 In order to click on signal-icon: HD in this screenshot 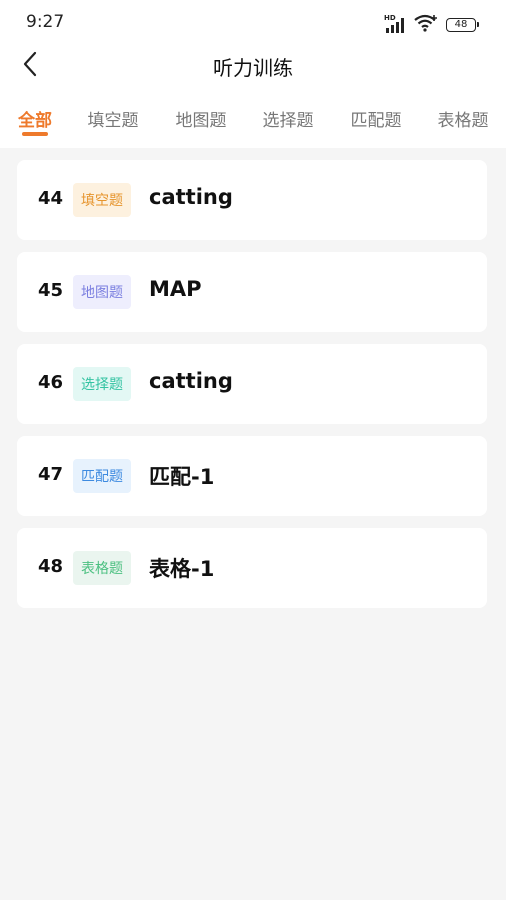, I will do `click(396, 24)`.